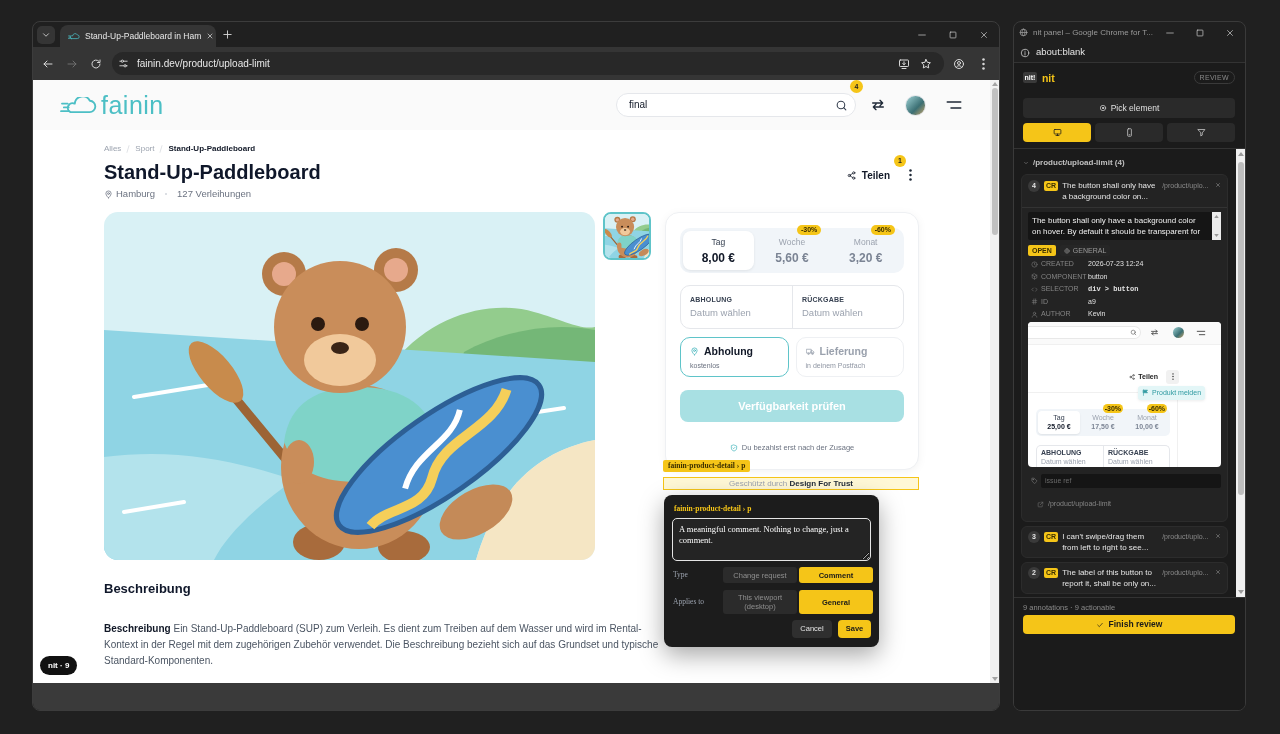  I want to click on filter-icon, so click(1201, 132).